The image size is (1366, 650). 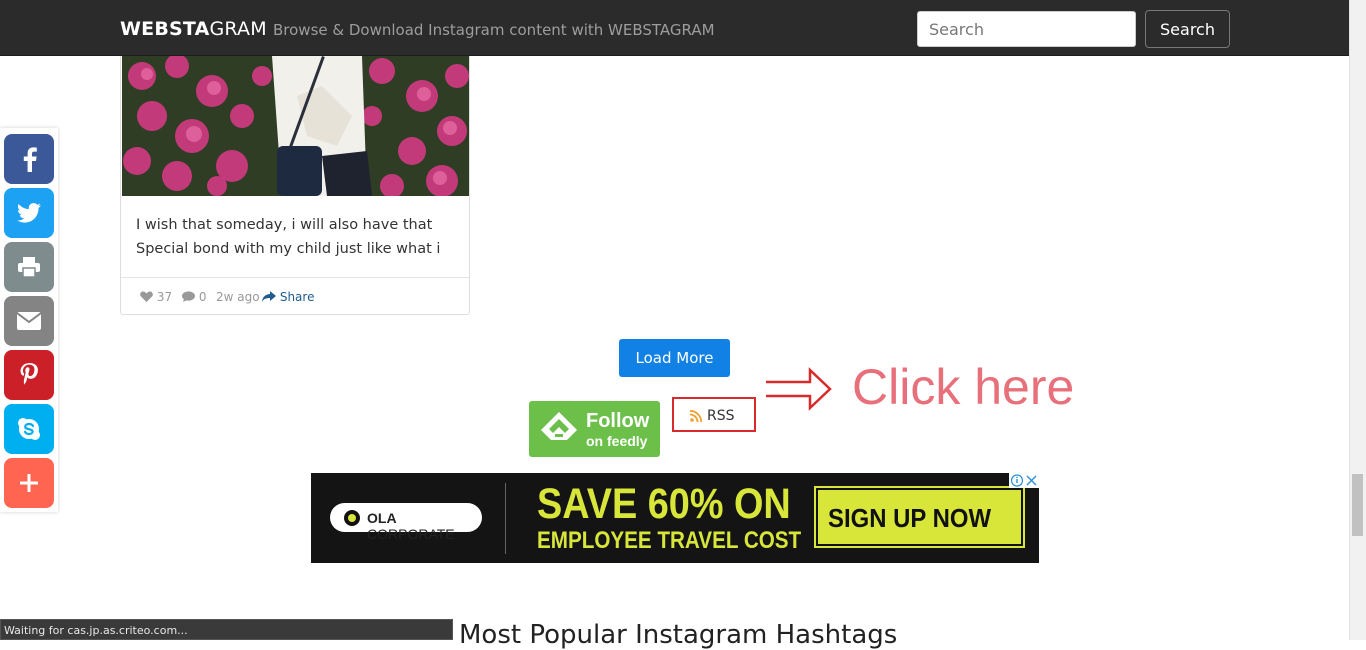 I want to click on rss-link: RSS, so click(x=714, y=414).